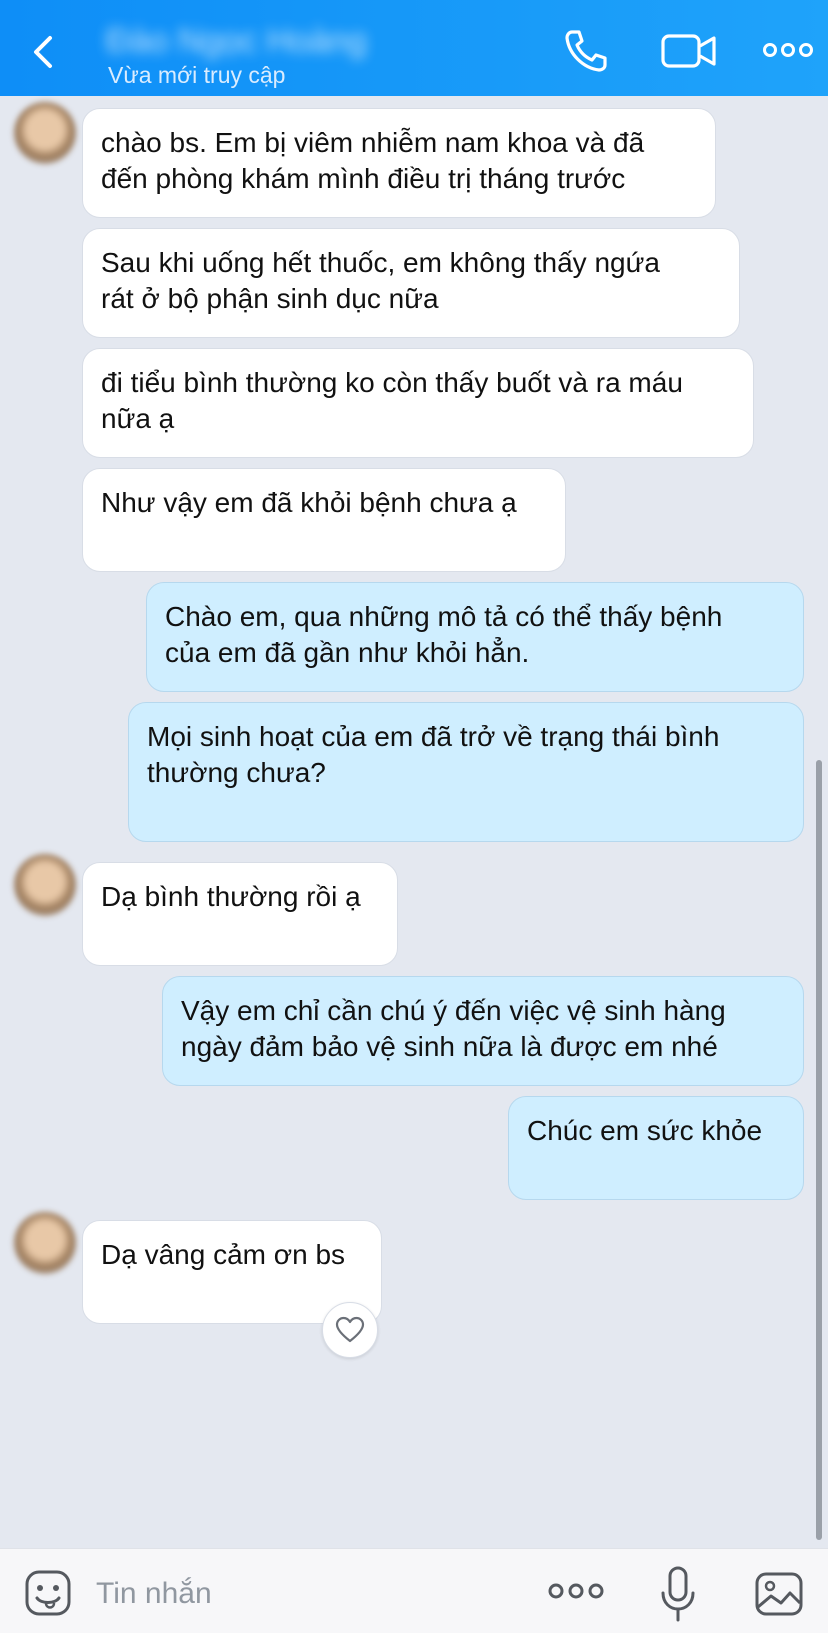 This screenshot has width=828, height=1633. Describe the element at coordinates (324, 520) in the screenshot. I see `message-bubble-incoming: Như vậy em đã khỏi bệnh chưa ạ` at that location.